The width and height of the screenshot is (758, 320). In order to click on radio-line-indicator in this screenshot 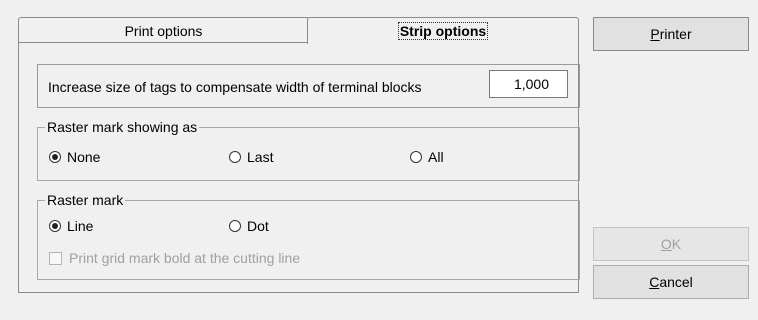, I will do `click(55, 226)`.